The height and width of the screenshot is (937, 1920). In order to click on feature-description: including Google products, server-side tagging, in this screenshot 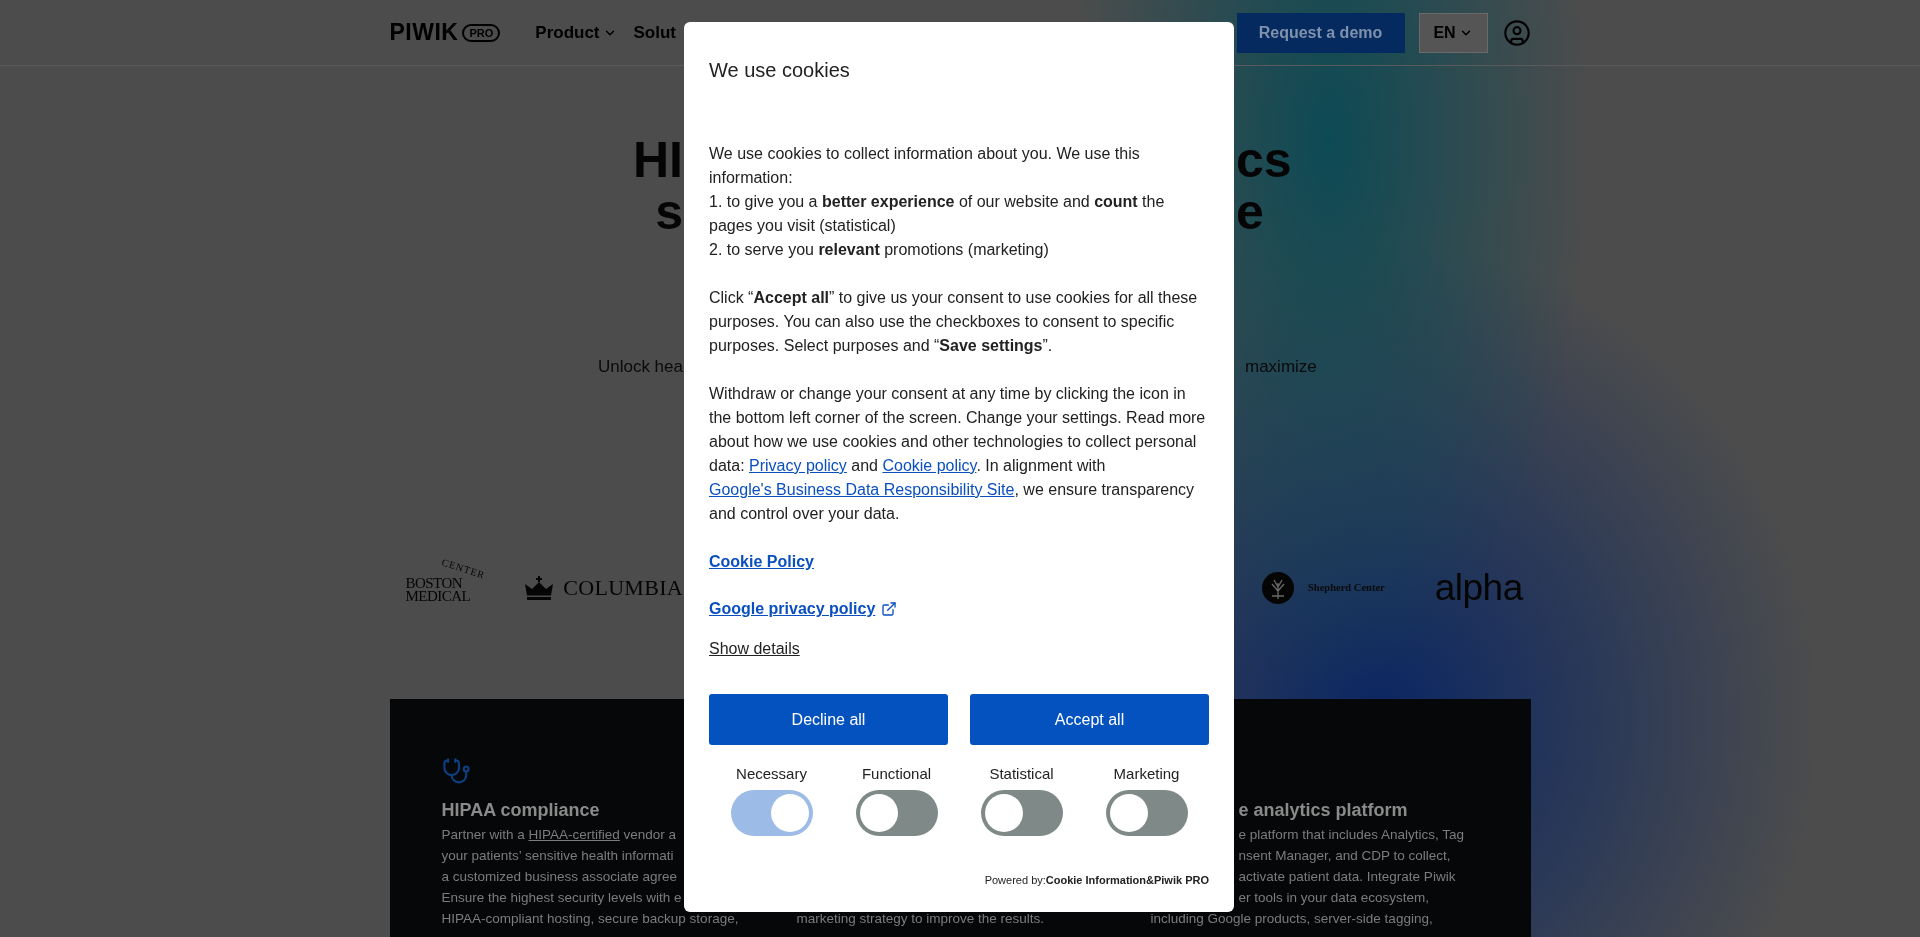, I will do `click(1291, 919)`.